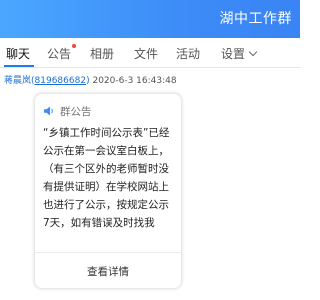 This screenshot has width=320, height=300. Describe the element at coordinates (48, 111) in the screenshot. I see `speaker-icon` at that location.